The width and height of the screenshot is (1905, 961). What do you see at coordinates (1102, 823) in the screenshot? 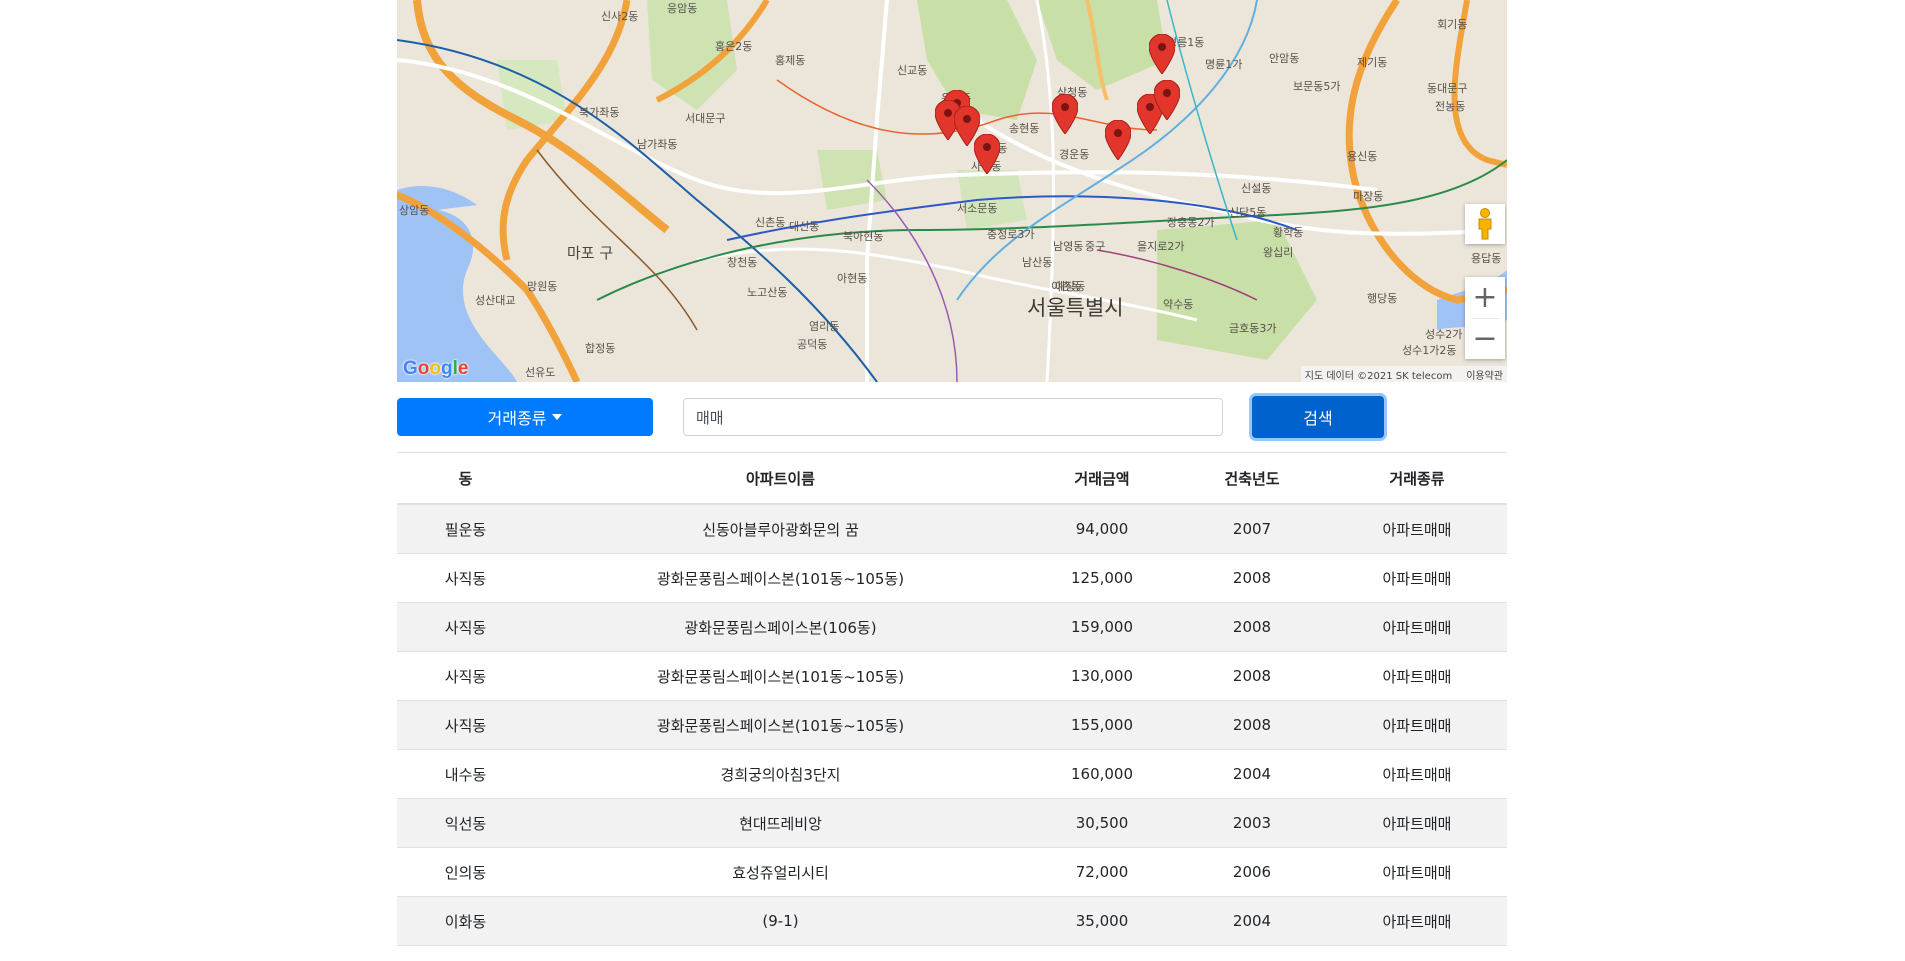
I see `cell-price: 30,500` at bounding box center [1102, 823].